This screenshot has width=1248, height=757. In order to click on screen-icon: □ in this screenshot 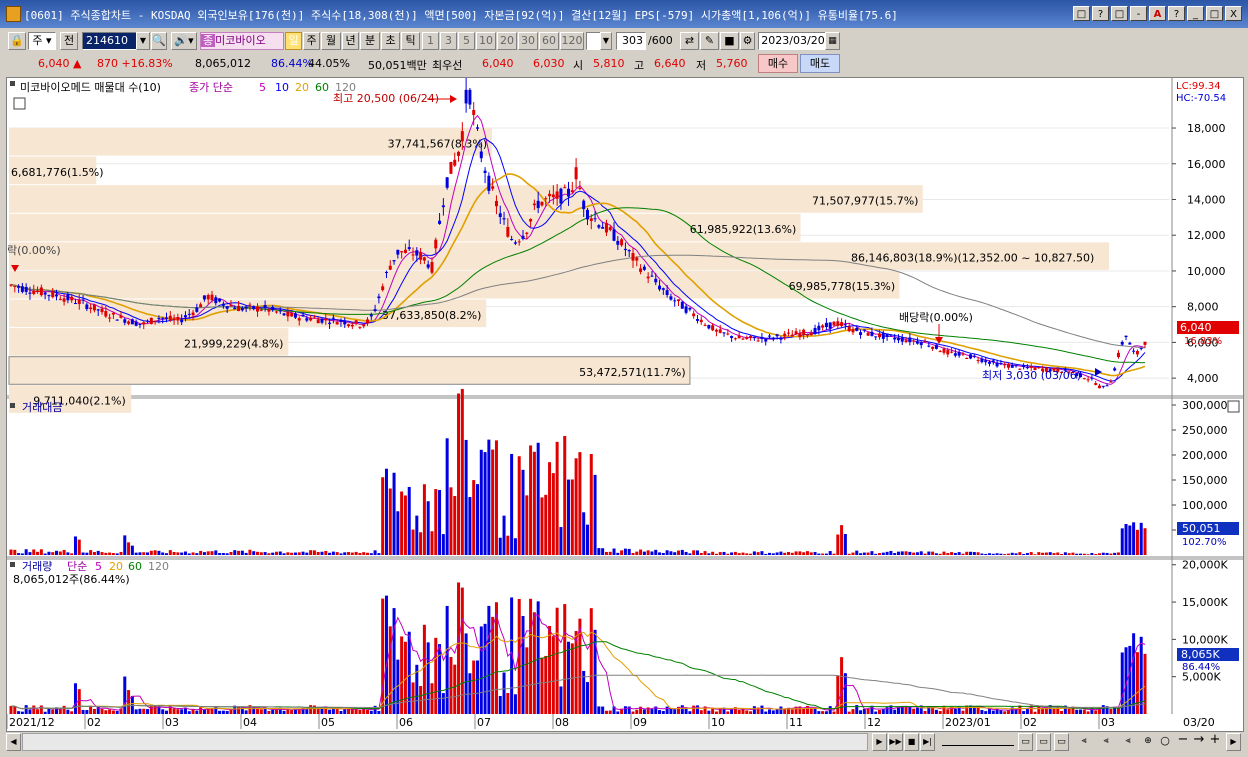, I will do `click(1119, 13)`.